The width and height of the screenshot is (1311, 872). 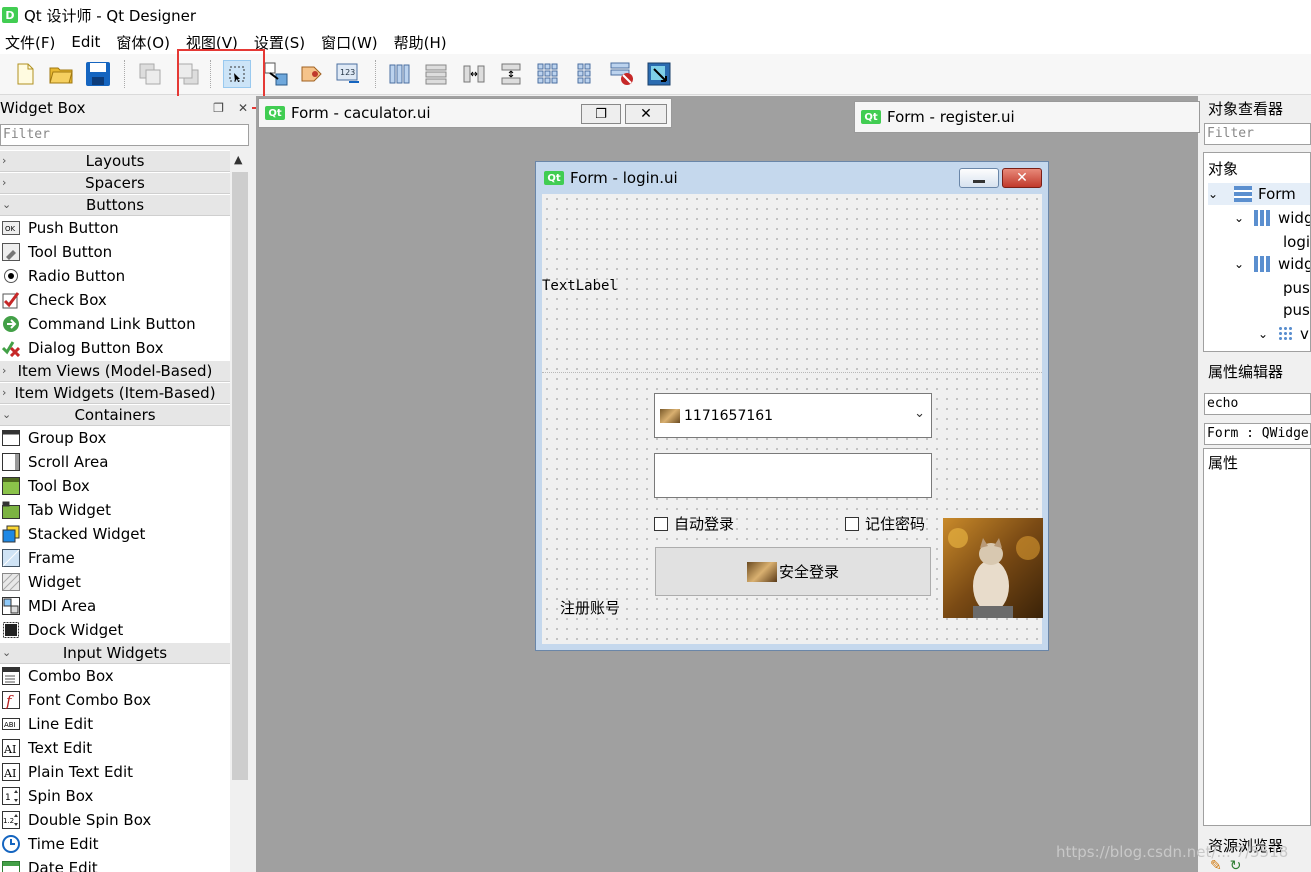 What do you see at coordinates (218, 108) in the screenshot?
I see `float-icon: ❐` at bounding box center [218, 108].